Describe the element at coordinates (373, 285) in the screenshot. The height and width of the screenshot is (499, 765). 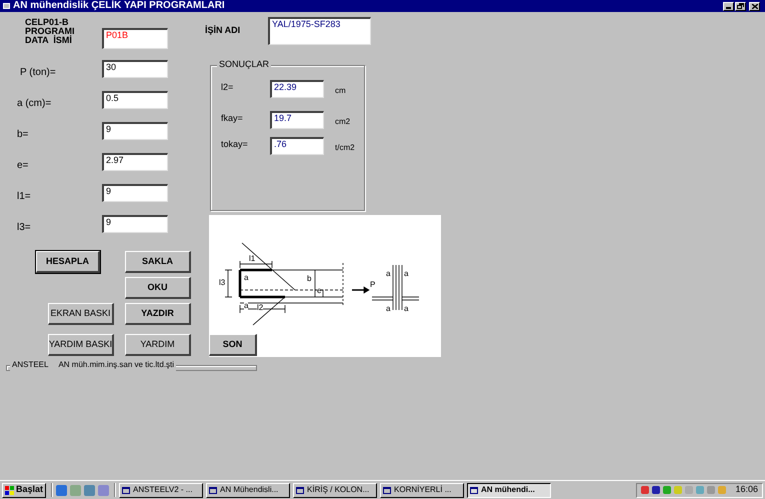
I see `dimension-label: P` at that location.